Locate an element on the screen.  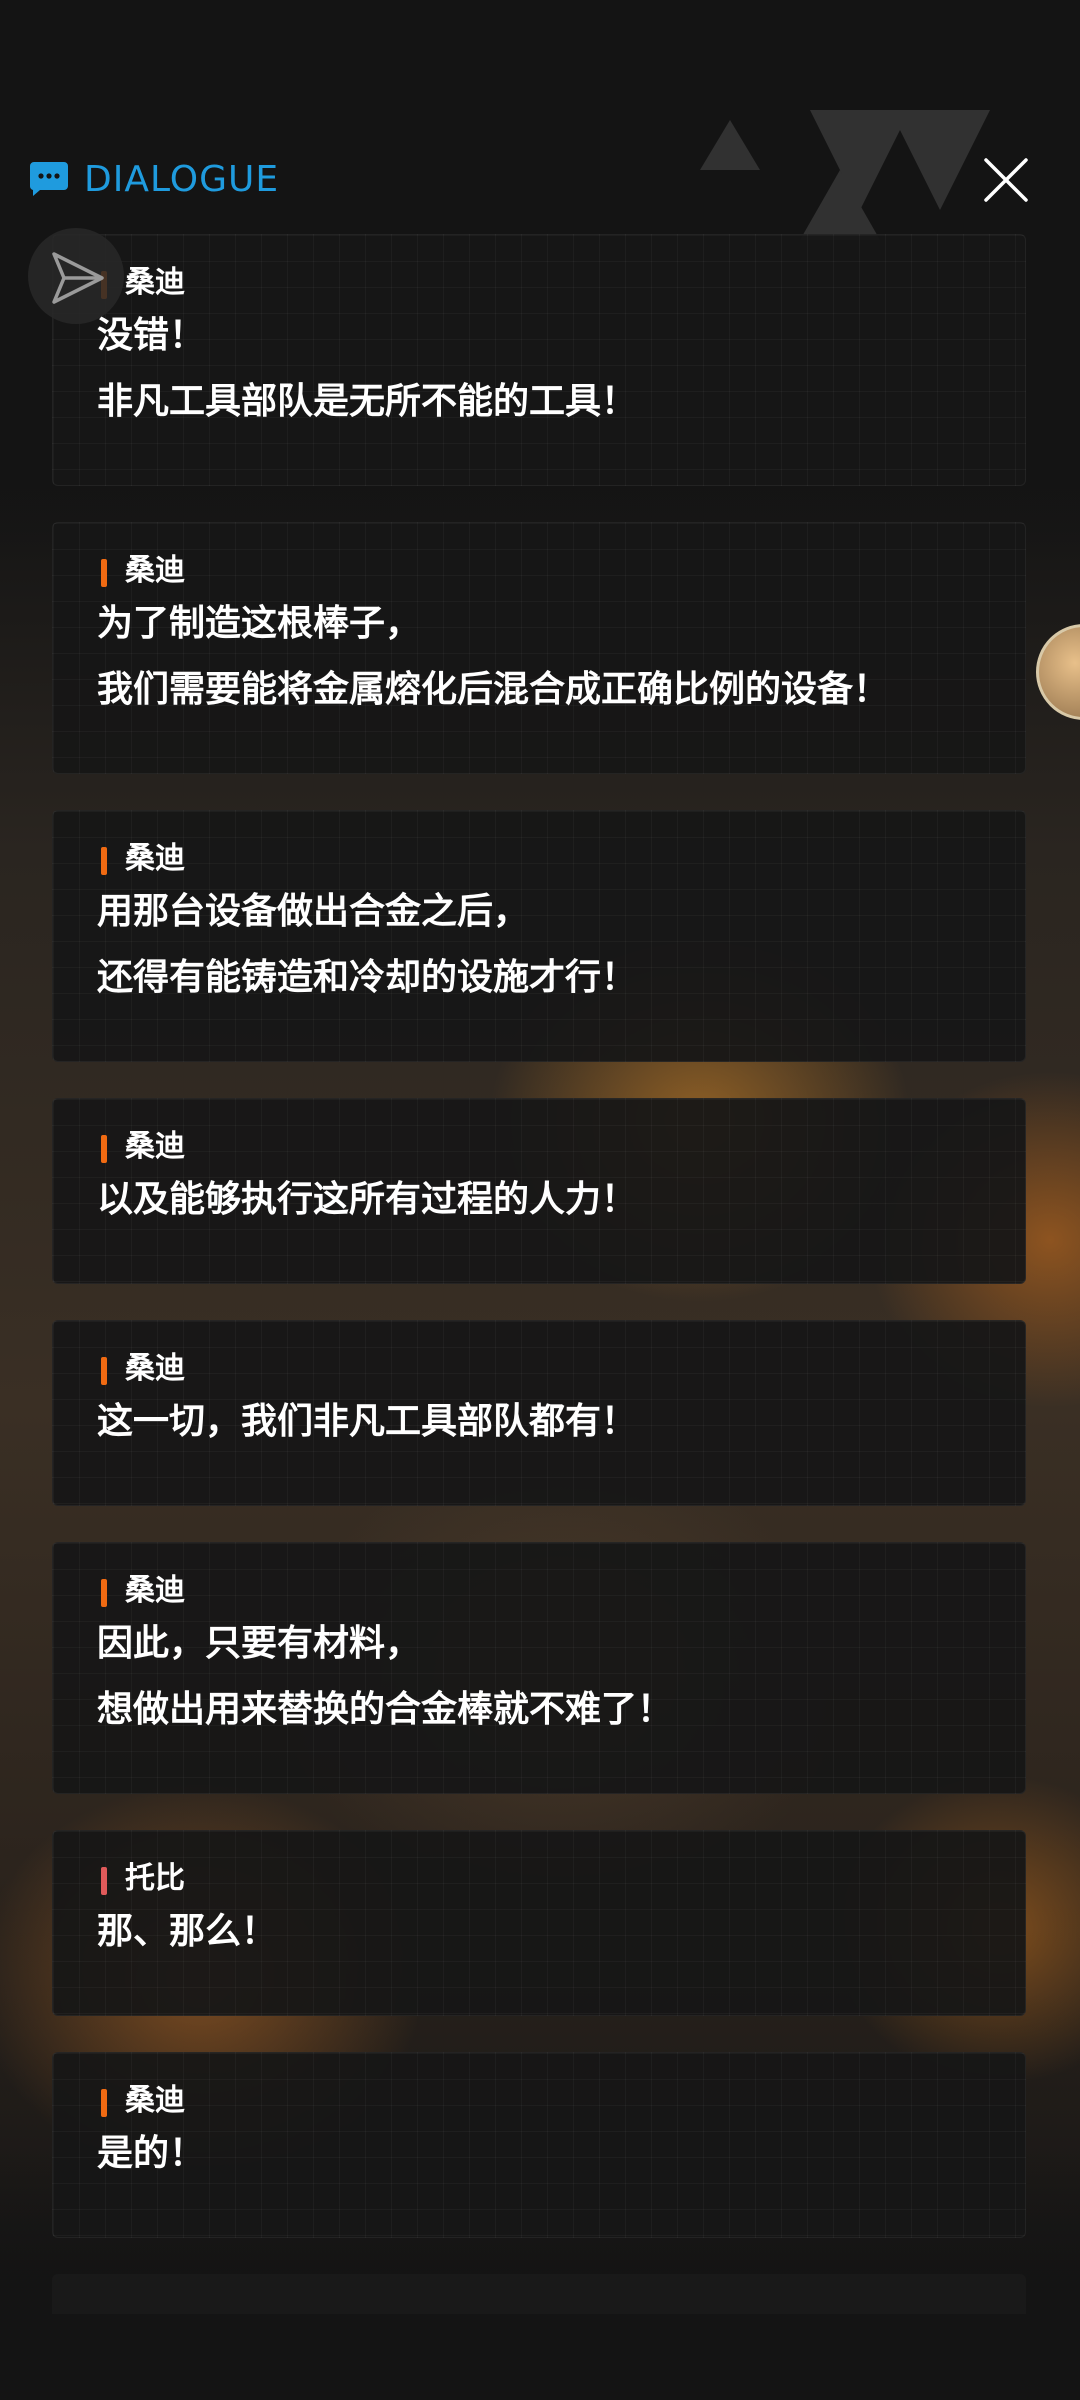
dialogue-text-line: 非凡工具部队是无所不能的工具！ is located at coordinates (367, 401).